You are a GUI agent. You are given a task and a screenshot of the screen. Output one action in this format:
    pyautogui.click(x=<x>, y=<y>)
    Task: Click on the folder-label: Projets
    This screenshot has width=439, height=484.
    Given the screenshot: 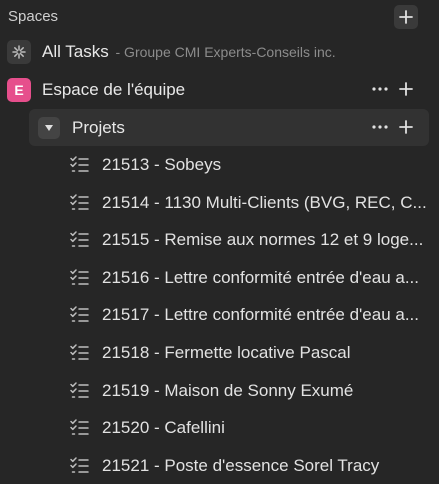 What is the action you would take?
    pyautogui.click(x=98, y=127)
    